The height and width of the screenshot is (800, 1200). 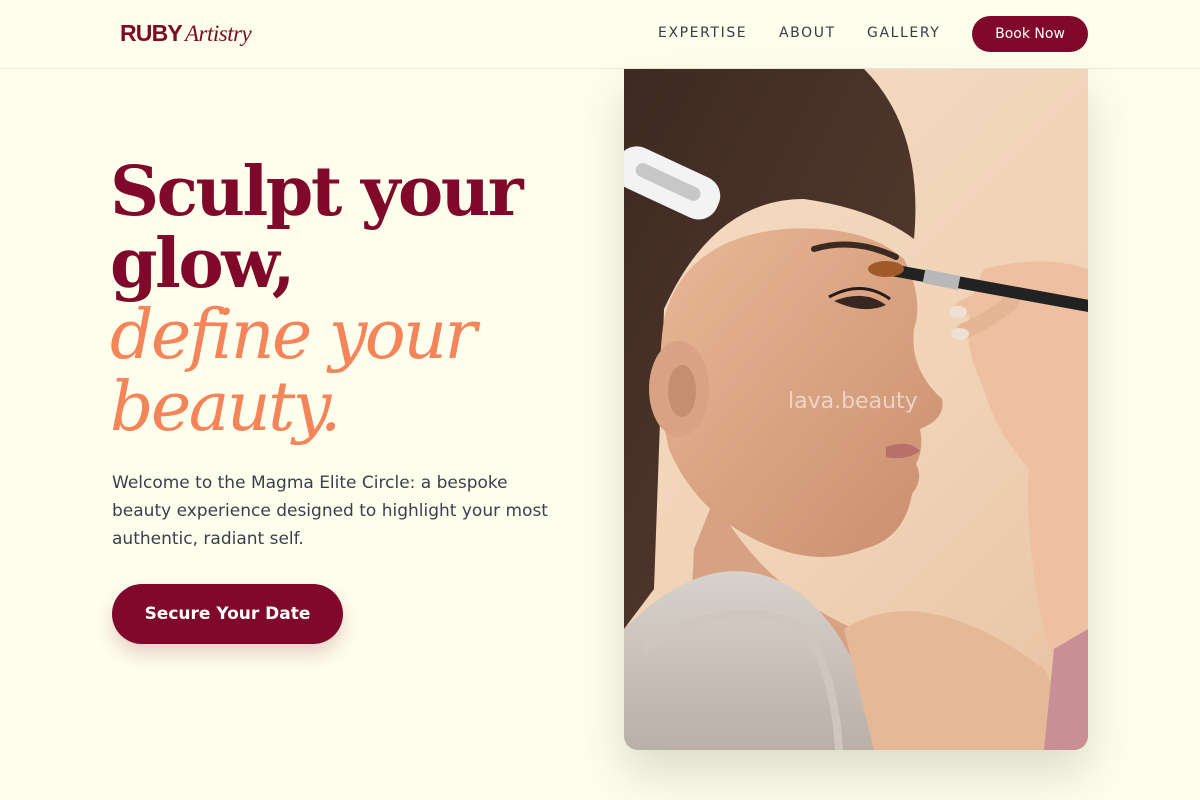 What do you see at coordinates (151, 33) in the screenshot?
I see `brand-name: RUBY` at bounding box center [151, 33].